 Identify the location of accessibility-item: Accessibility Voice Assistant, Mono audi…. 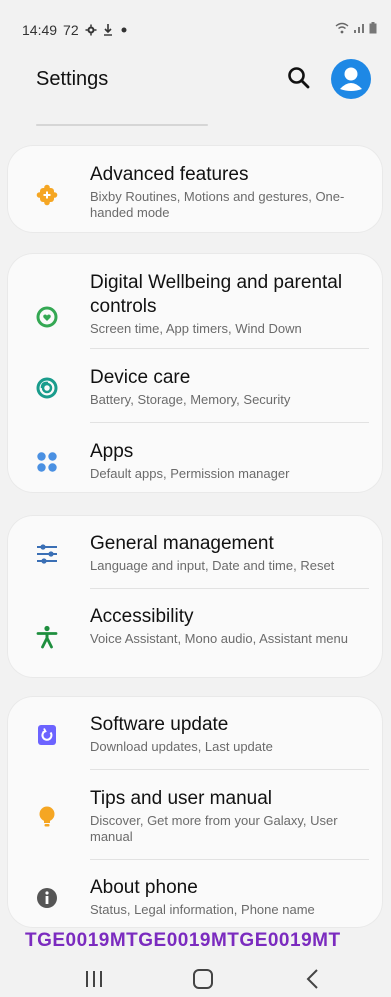
(195, 636).